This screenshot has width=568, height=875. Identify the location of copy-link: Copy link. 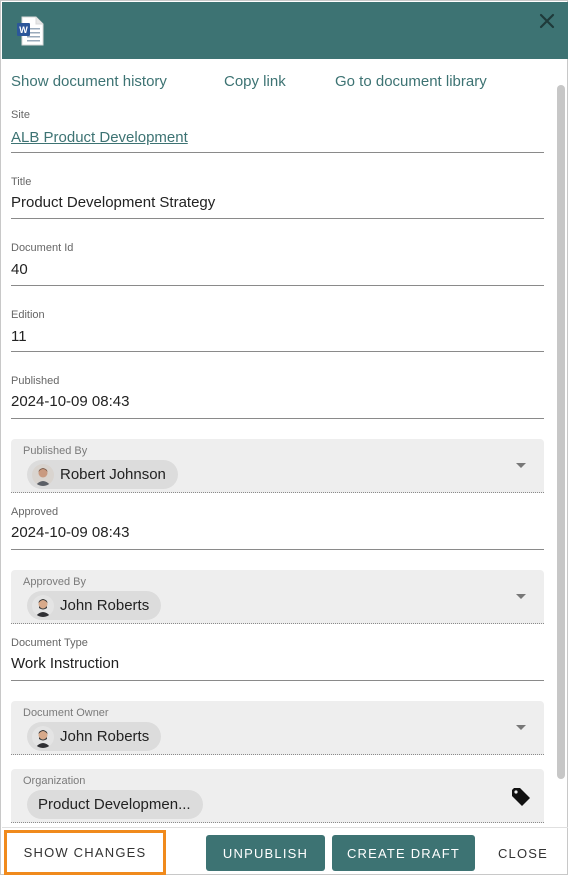
(255, 81).